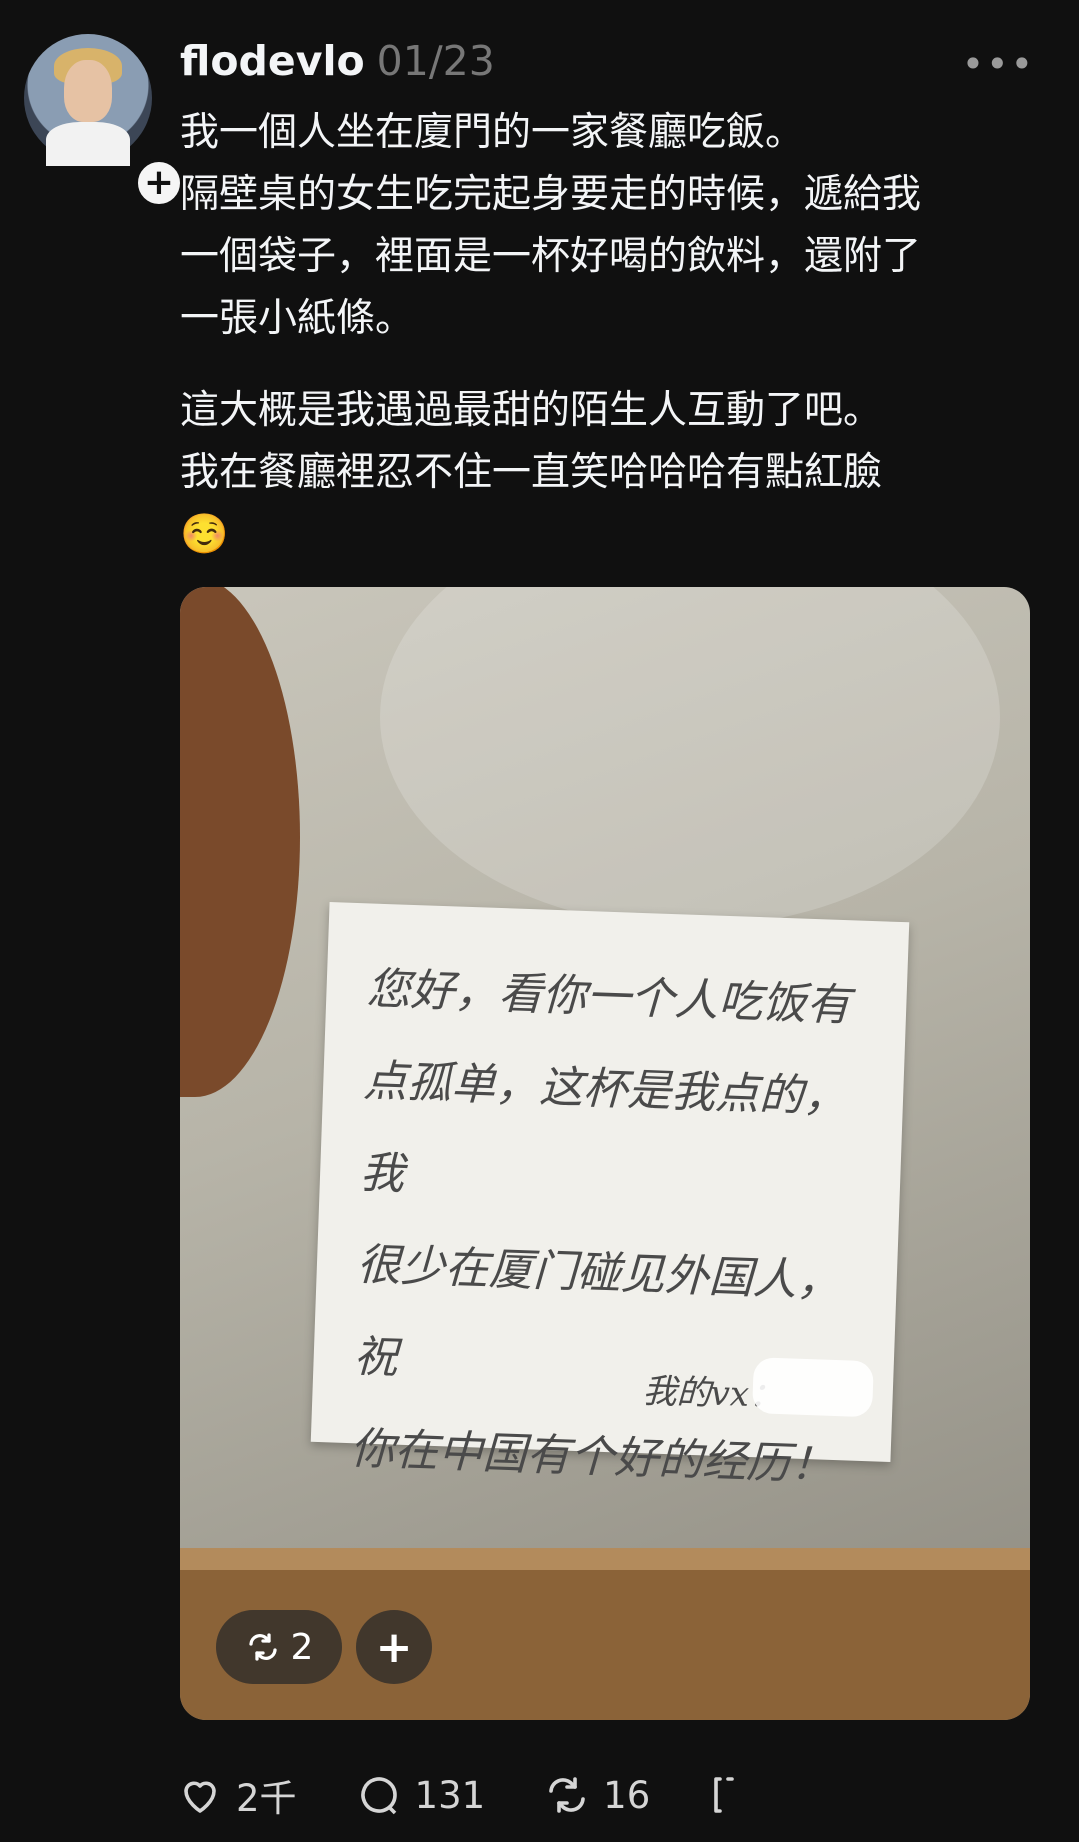 The height and width of the screenshot is (1842, 1079). Describe the element at coordinates (378, 1796) in the screenshot. I see `comment-icon` at that location.